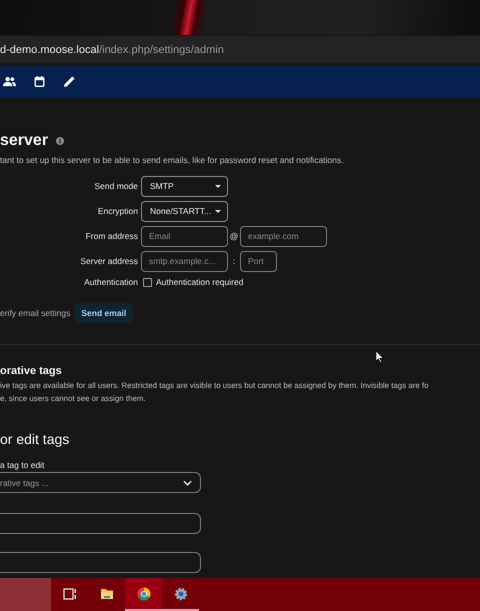  What do you see at coordinates (35, 439) in the screenshot?
I see `section-heading: or edit tags` at bounding box center [35, 439].